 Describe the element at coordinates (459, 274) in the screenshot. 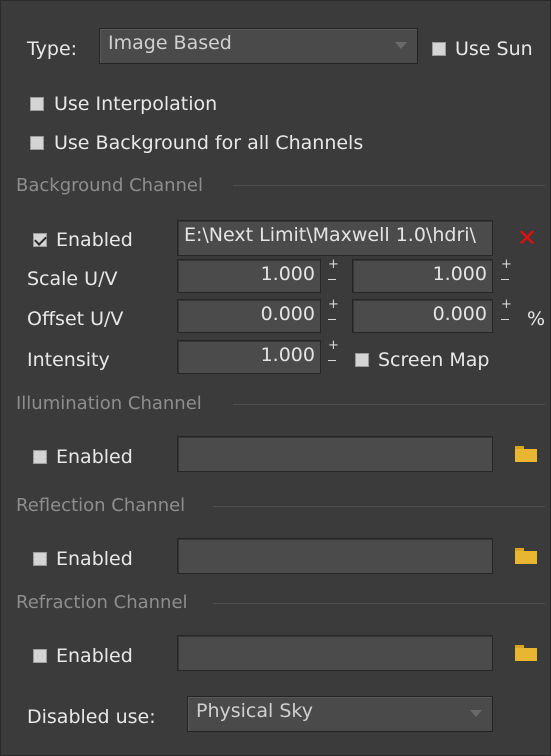

I see `scale-v-value: 1.000` at that location.